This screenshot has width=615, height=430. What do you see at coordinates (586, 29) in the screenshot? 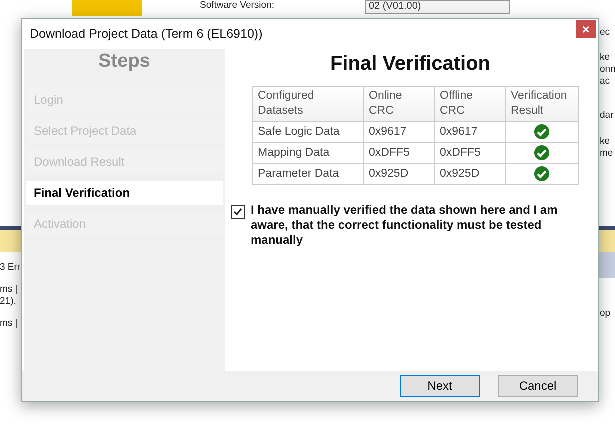
I see `close-button: ×` at bounding box center [586, 29].